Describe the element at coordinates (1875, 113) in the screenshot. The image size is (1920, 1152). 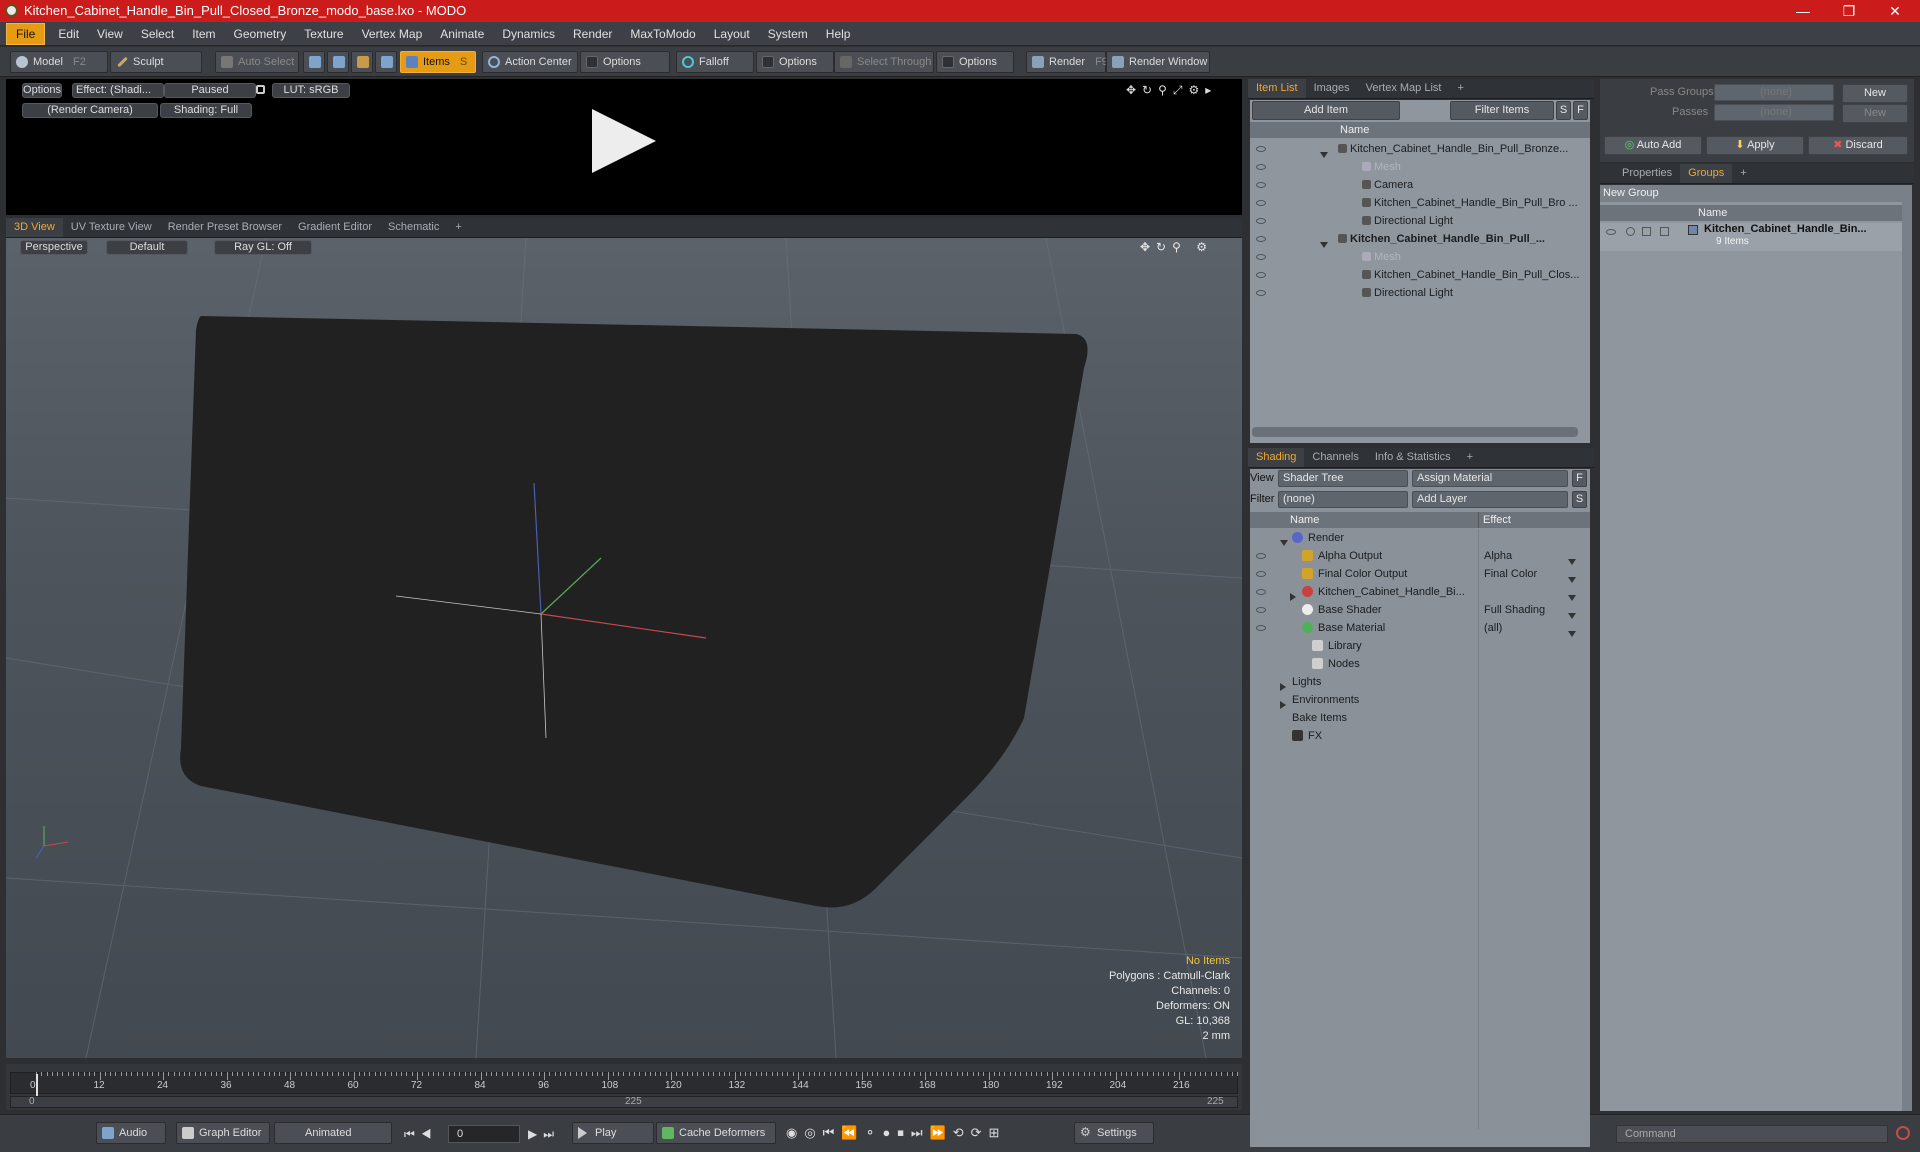
I see `new-pass-button: New` at that location.